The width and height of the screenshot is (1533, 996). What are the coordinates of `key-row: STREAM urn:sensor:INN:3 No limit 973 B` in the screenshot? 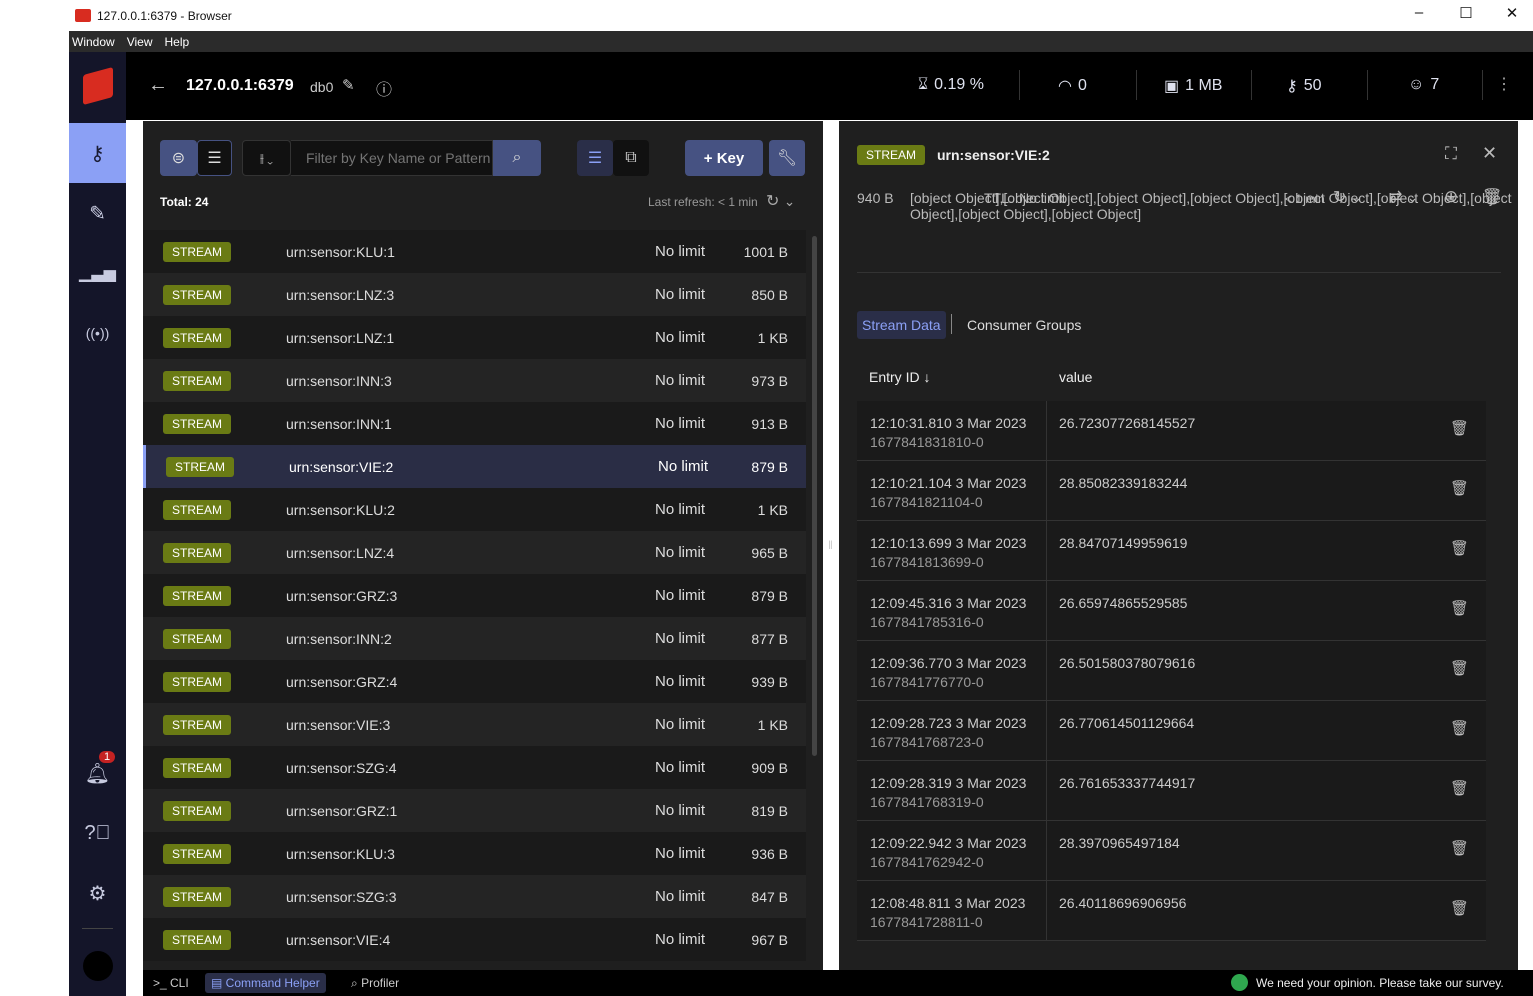 It's located at (474, 380).